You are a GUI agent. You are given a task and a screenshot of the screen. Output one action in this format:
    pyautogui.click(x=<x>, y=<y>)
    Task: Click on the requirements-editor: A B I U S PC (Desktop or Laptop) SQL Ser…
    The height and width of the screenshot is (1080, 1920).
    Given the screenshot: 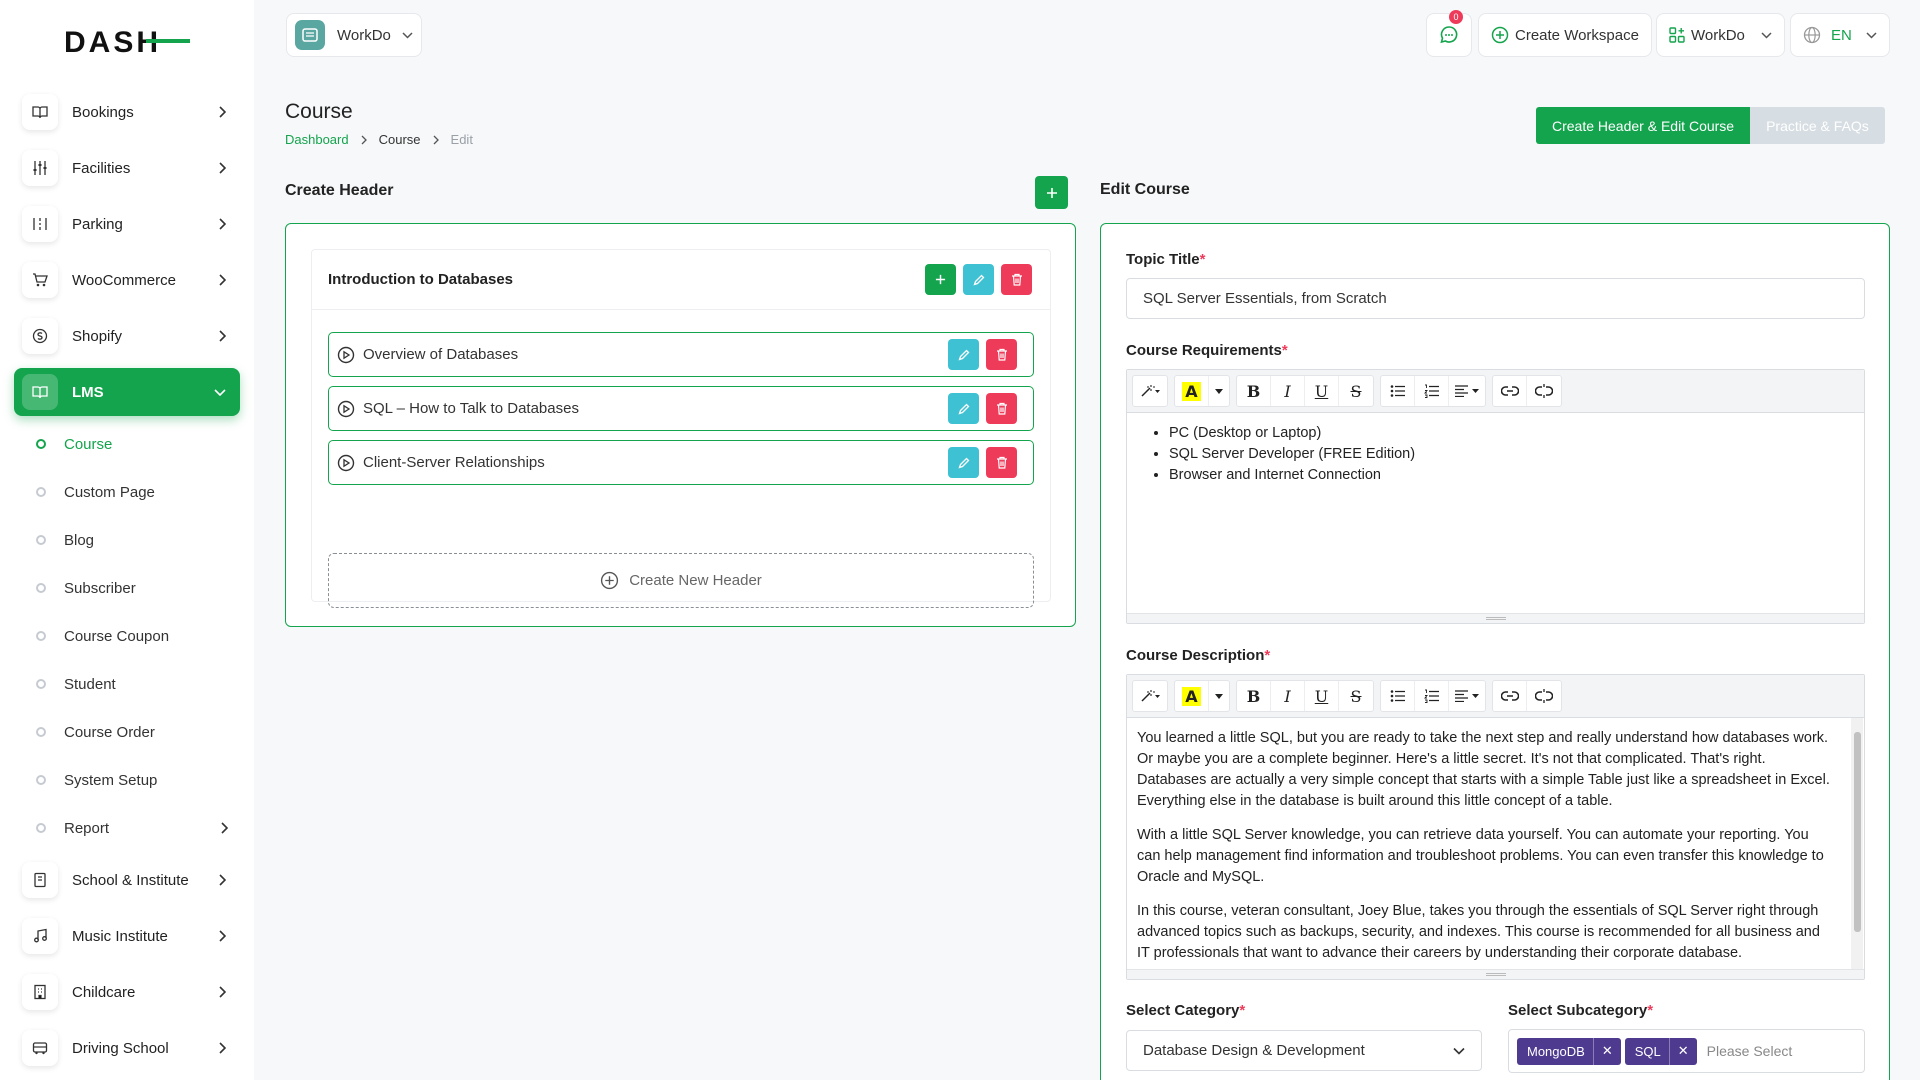 What is the action you would take?
    pyautogui.click(x=1495, y=496)
    